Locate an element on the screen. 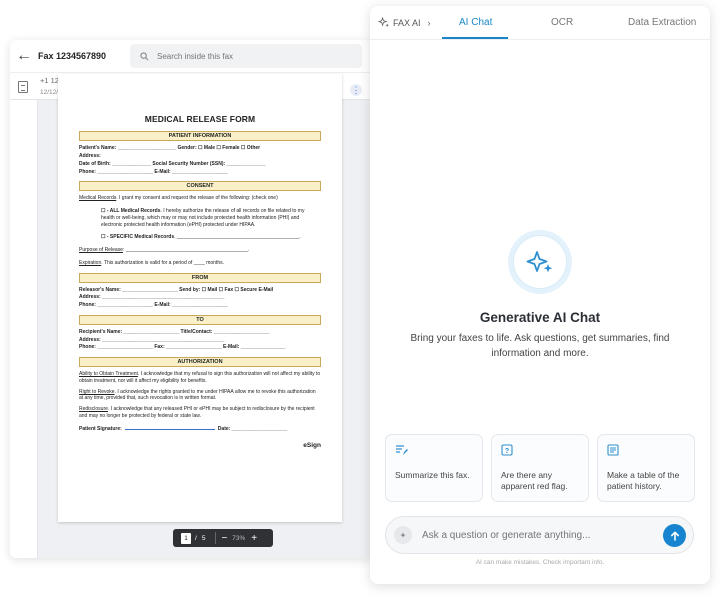 This screenshot has width=720, height=597. page-zoom-controls: 1 / 5 − 73% + is located at coordinates (223, 538).